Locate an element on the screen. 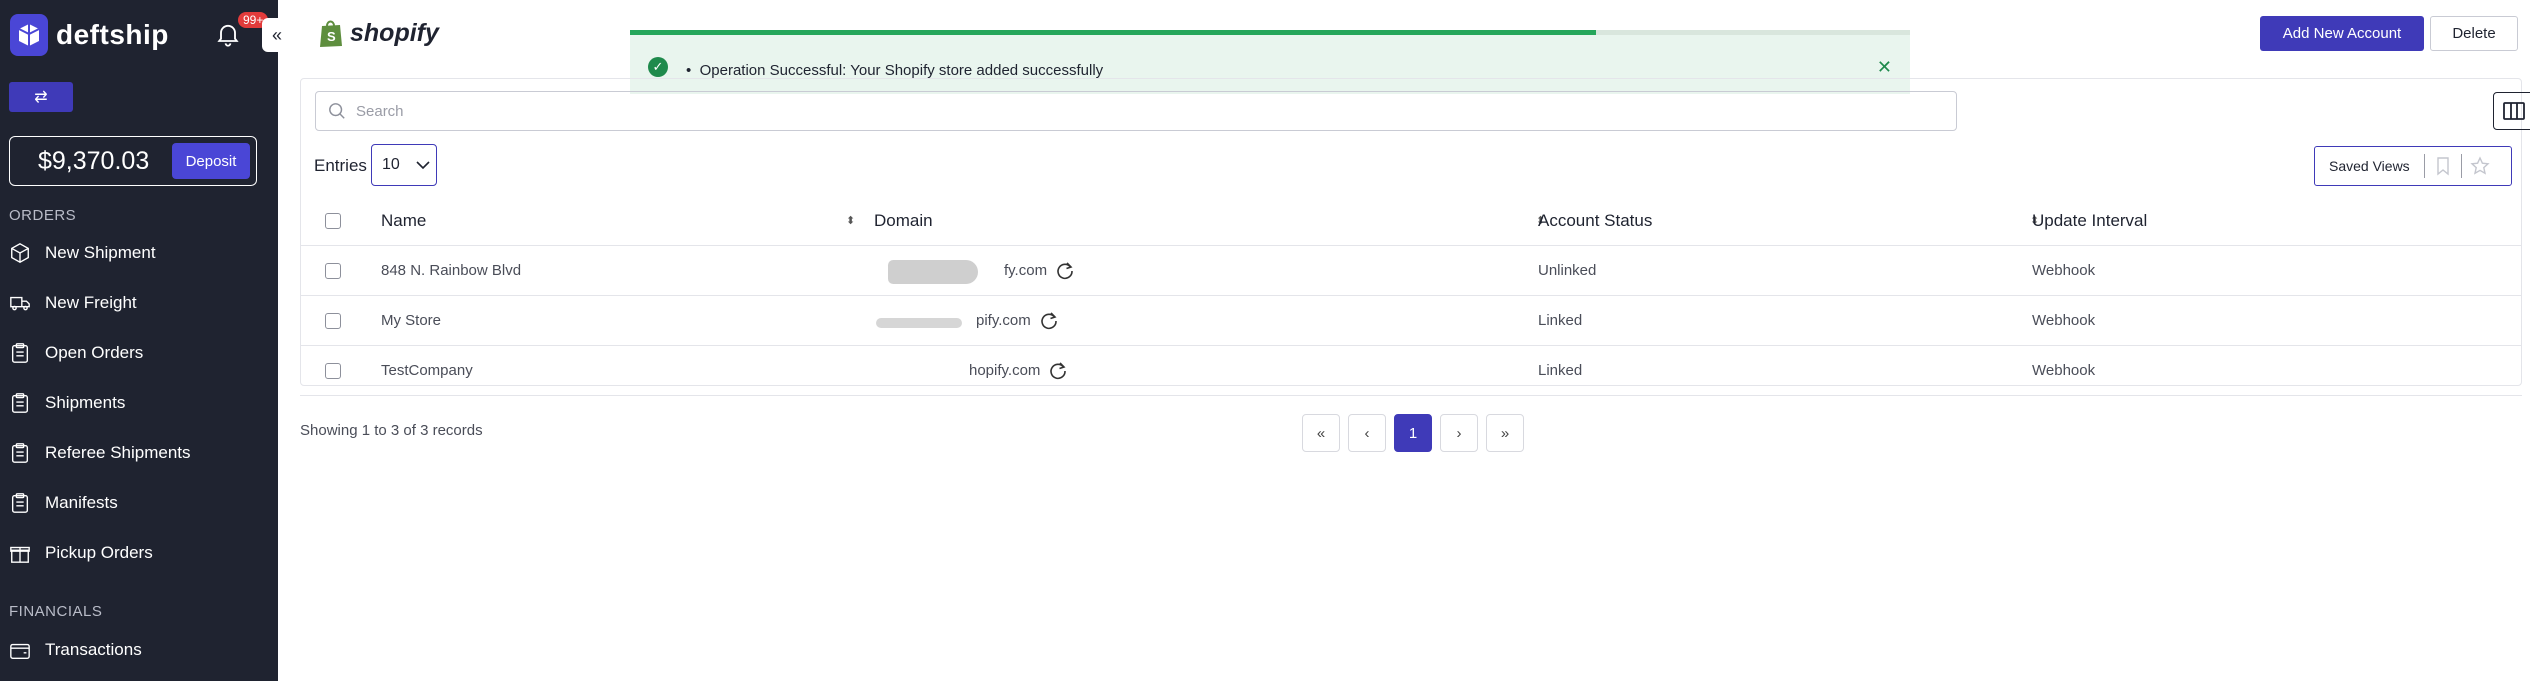 The width and height of the screenshot is (2530, 681). deftship-logo-icon is located at coordinates (29, 35).